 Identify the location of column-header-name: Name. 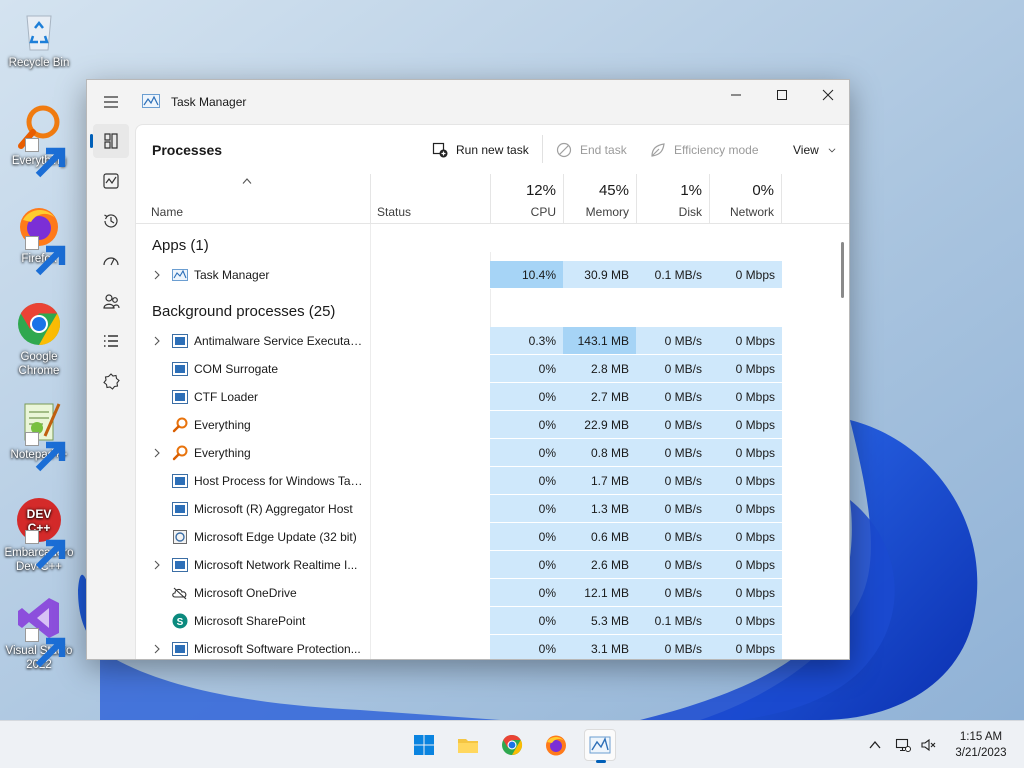
(253, 199).